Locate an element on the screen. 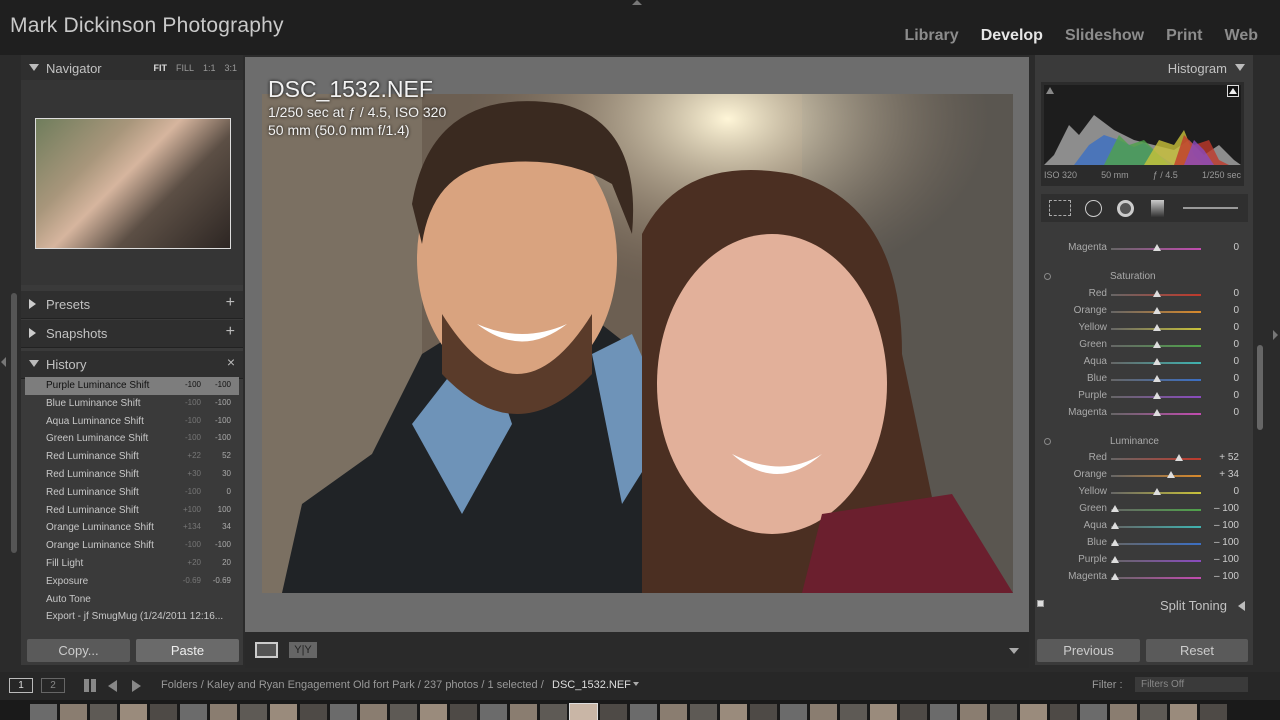 The image size is (1280, 720). zoom-1-1: 1:1 is located at coordinates (209, 68).